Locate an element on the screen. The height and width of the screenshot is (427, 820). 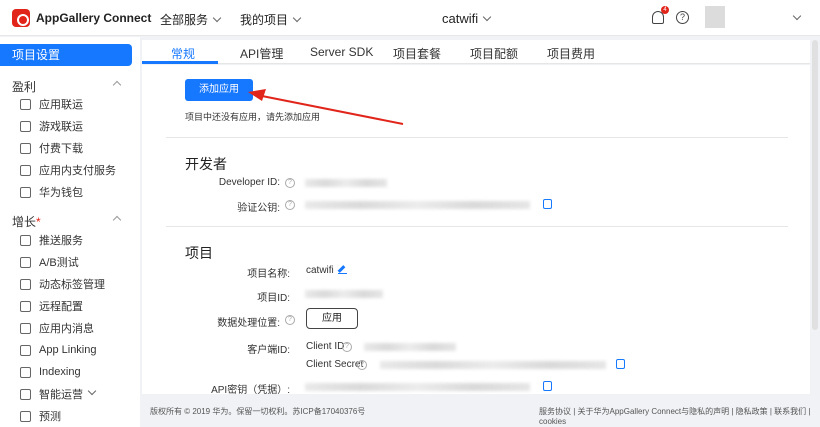
tab-api-management: API管理 is located at coordinates (261, 53).